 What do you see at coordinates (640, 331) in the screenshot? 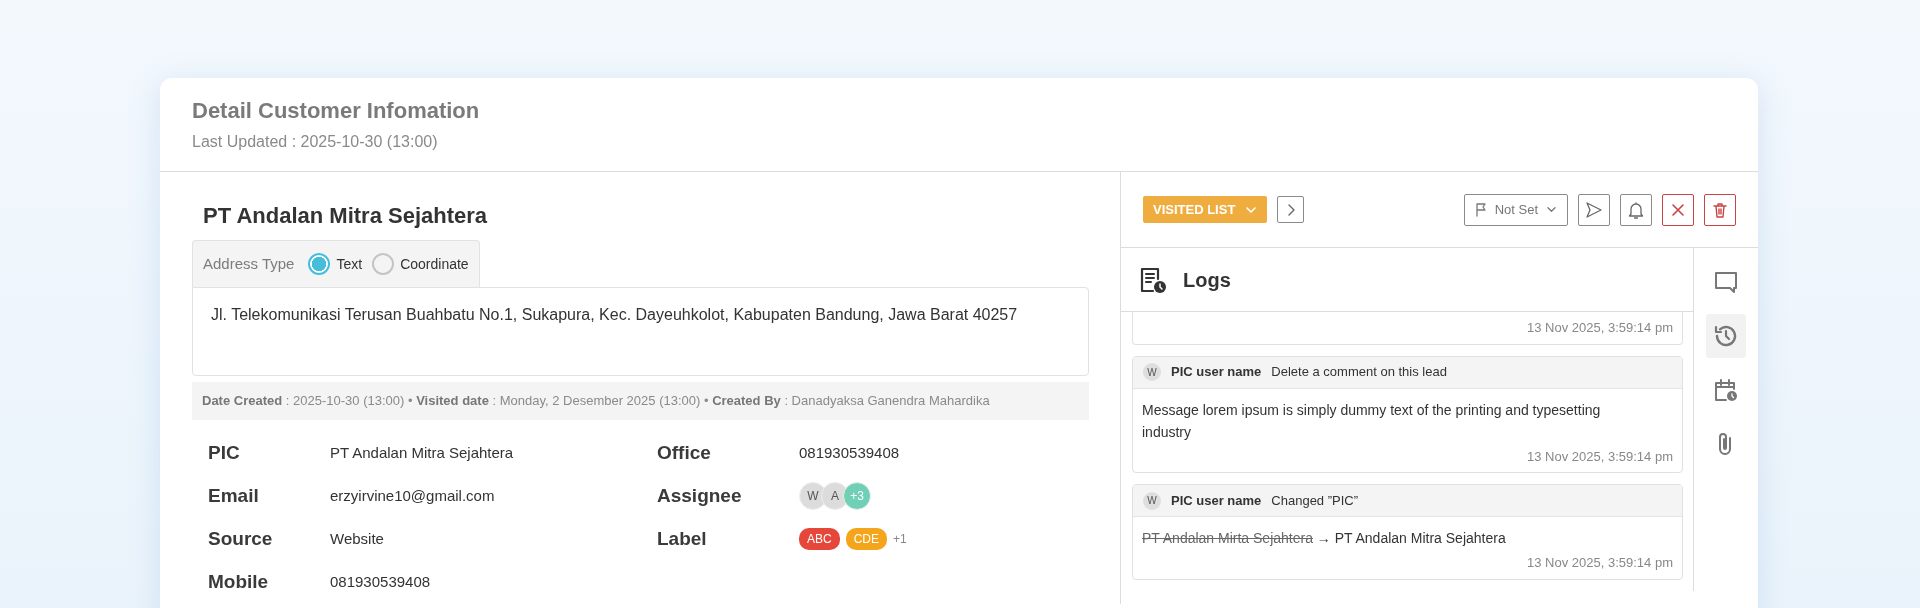
I see `address-text: Jl. Telekomunikasi Terusan Buahbatu No.1, Sukapura, Kec. Dayeuhkolot, Kabupaten Bandung, Jawa Barat 40257` at bounding box center [640, 331].